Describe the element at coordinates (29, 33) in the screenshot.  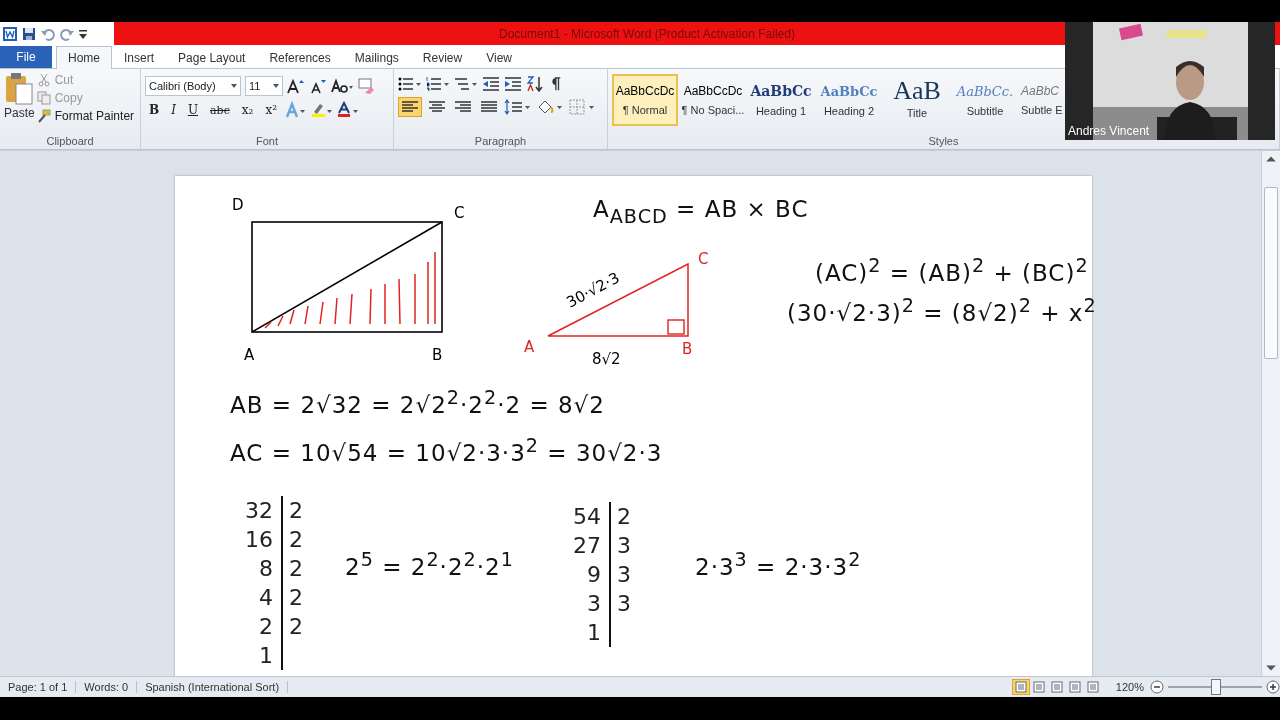
I see `save-icon` at that location.